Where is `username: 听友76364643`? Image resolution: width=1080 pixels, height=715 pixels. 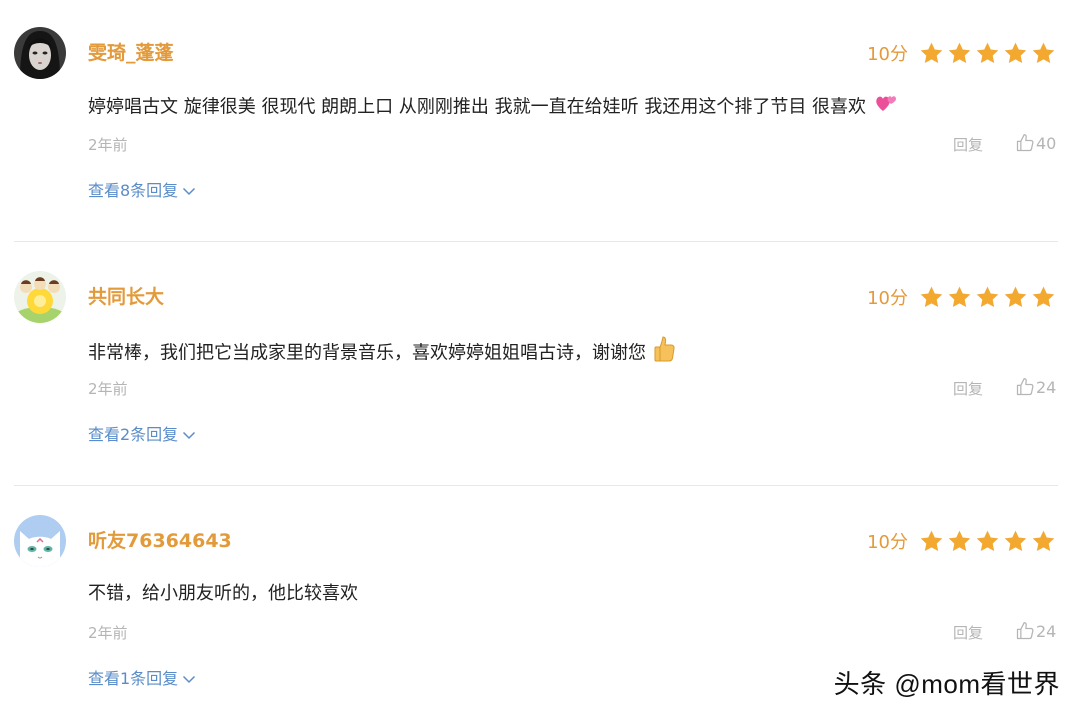 username: 听友76364643 is located at coordinates (160, 541).